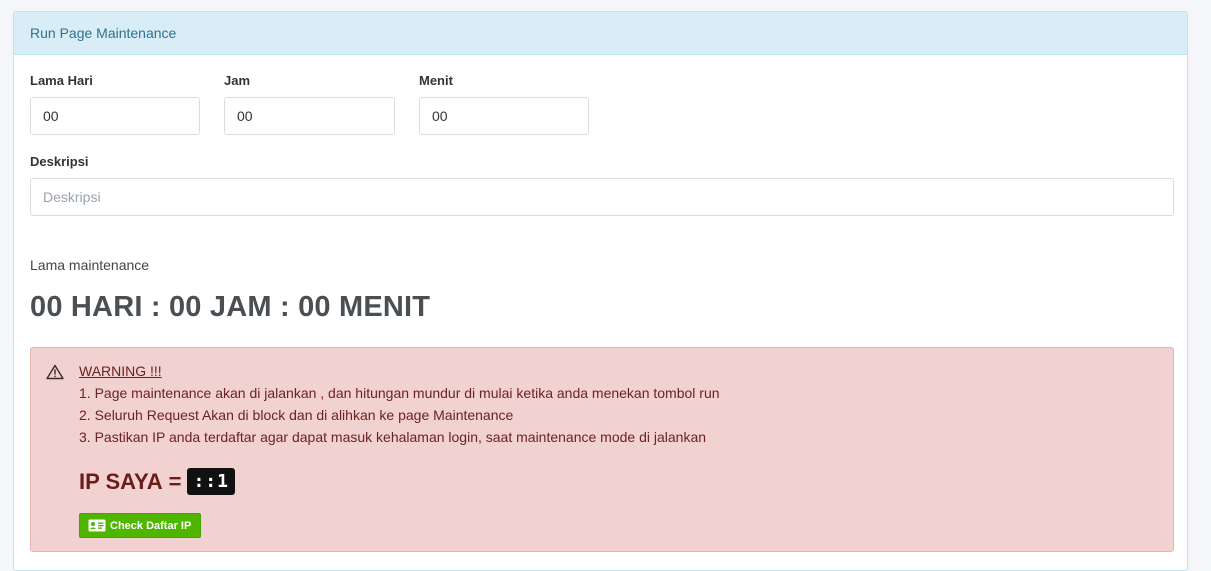  Describe the element at coordinates (90, 265) in the screenshot. I see `duration-label: Lama maintenance` at that location.